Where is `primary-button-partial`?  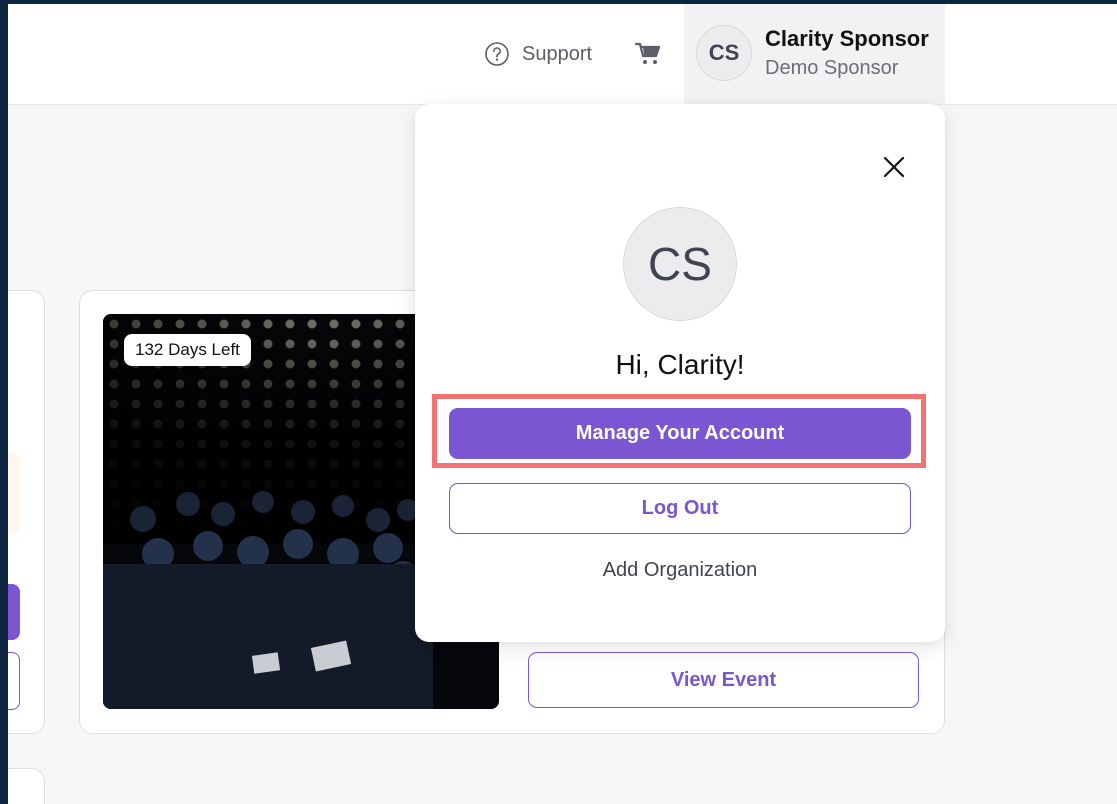
primary-button-partial is located at coordinates (14, 612).